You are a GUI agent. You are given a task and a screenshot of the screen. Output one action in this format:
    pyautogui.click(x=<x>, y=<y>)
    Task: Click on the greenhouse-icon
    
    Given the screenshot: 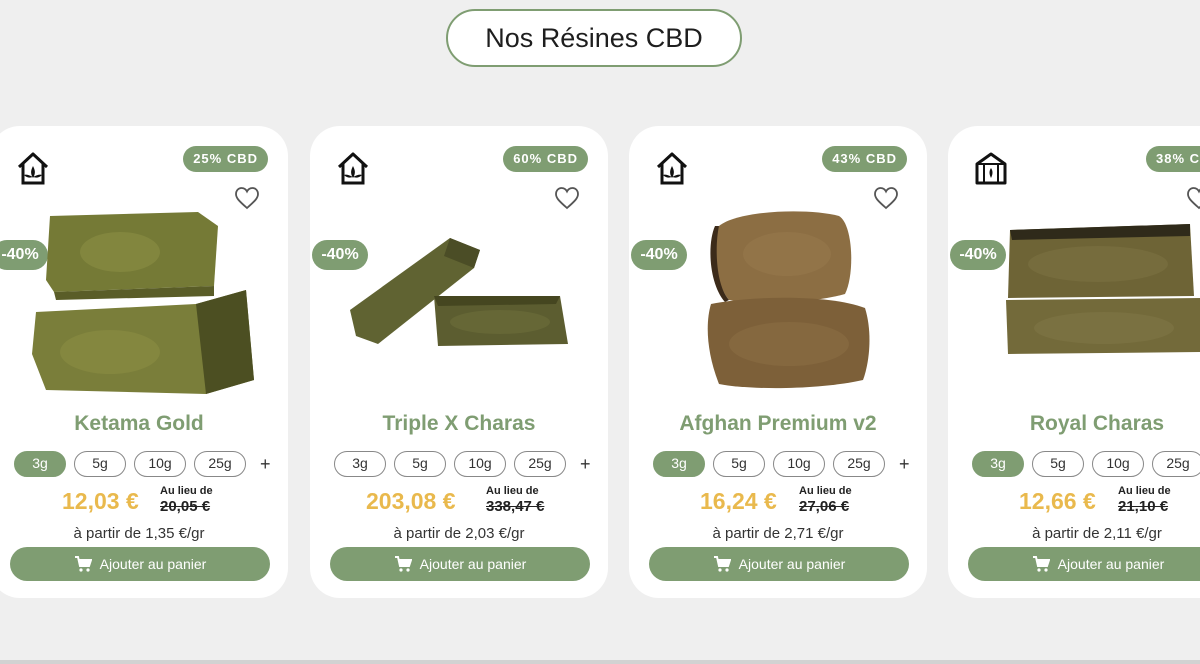 What is the action you would take?
    pyautogui.click(x=991, y=168)
    